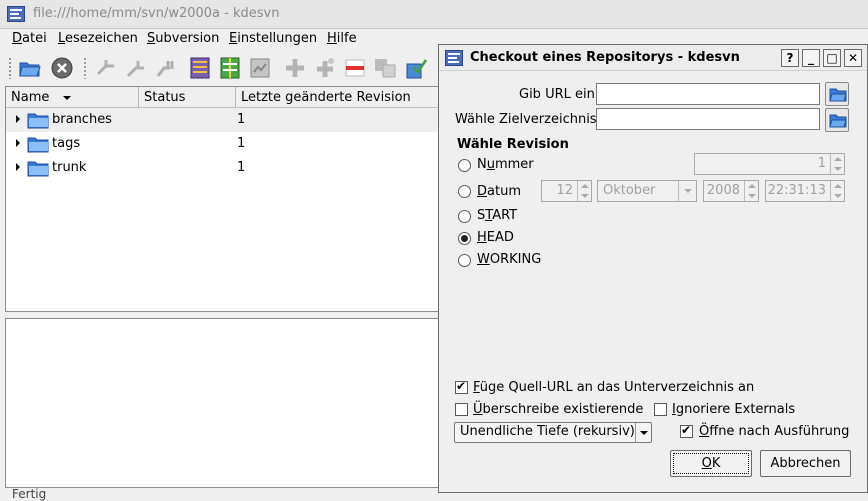  I want to click on time-spinbox: 22:31:13, so click(805, 191).